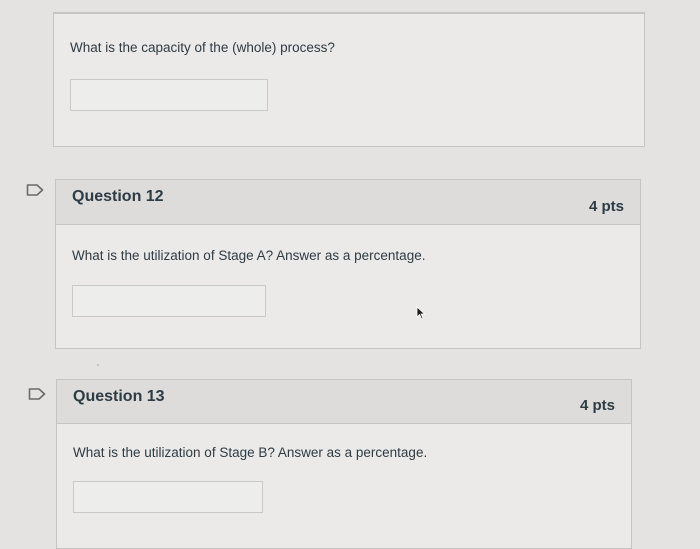 The height and width of the screenshot is (549, 700). Describe the element at coordinates (421, 313) in the screenshot. I see `mouse-pointer-icon` at that location.